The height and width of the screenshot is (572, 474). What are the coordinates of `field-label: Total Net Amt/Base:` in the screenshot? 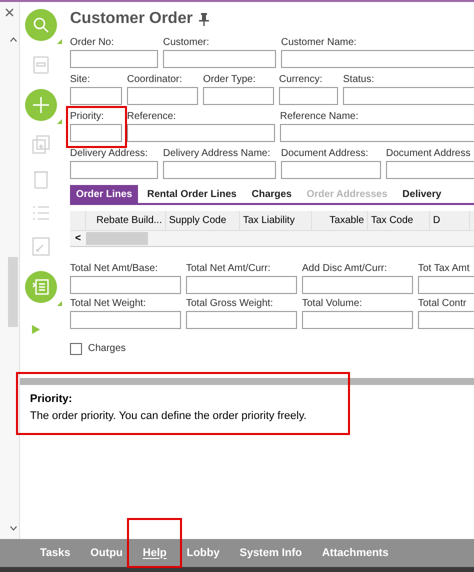 It's located at (114, 269).